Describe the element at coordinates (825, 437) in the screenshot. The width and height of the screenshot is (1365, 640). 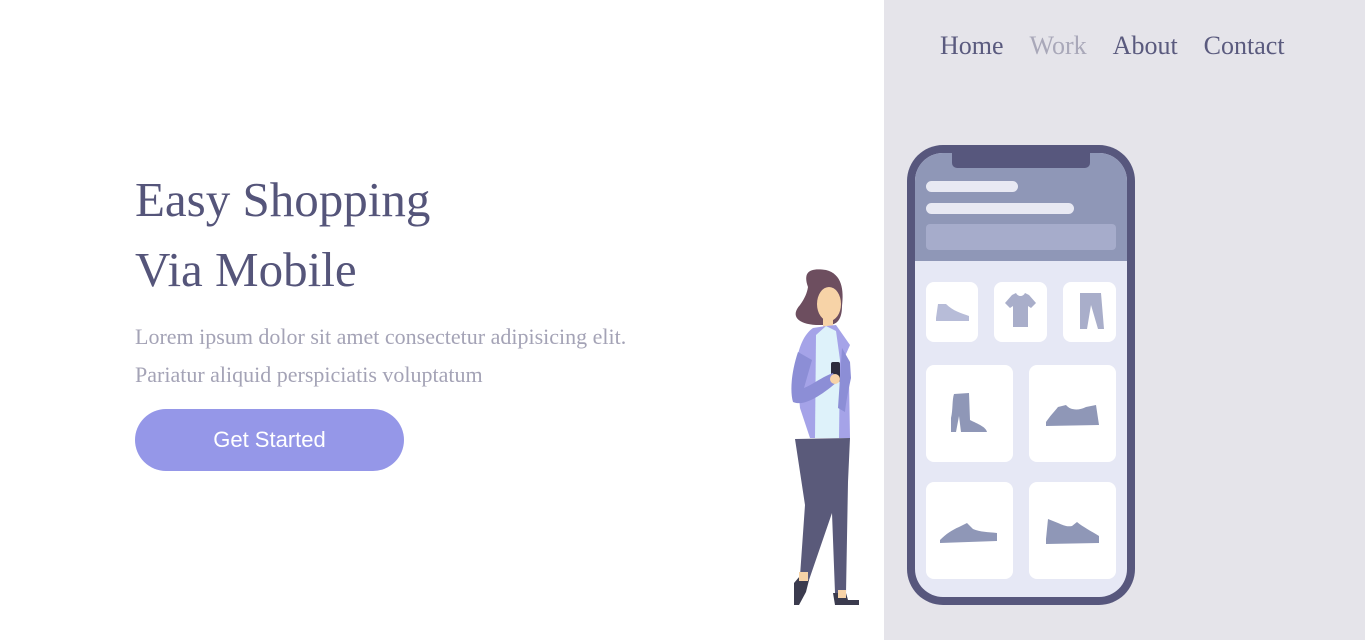
I see `woman-figure` at that location.